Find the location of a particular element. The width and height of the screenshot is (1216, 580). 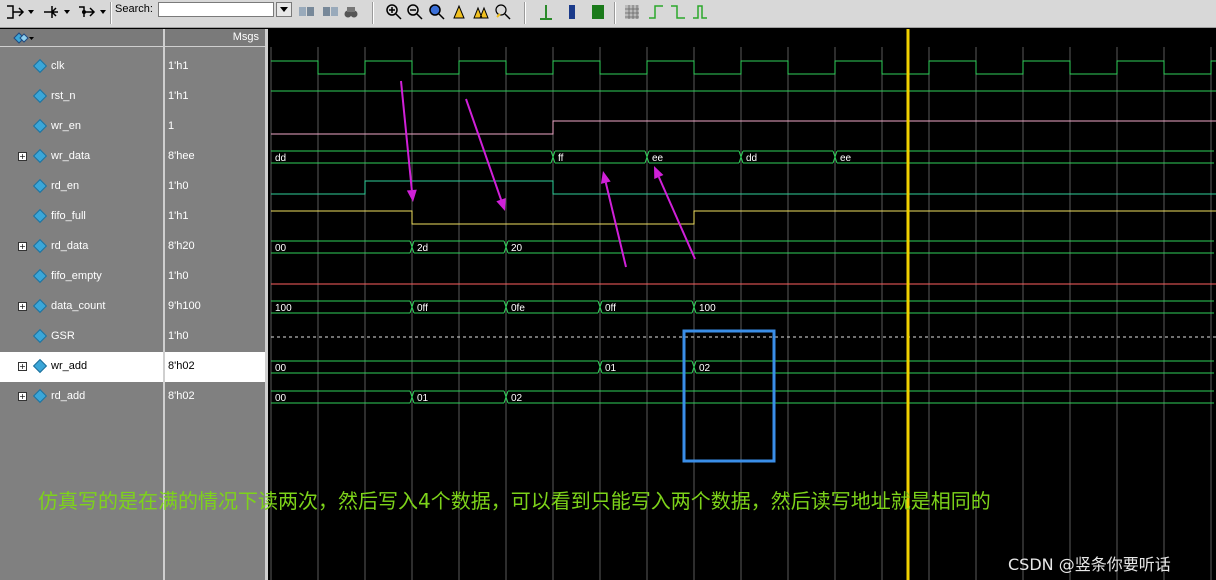

signal-row-fifo-full: fifo_full is located at coordinates (81, 217).